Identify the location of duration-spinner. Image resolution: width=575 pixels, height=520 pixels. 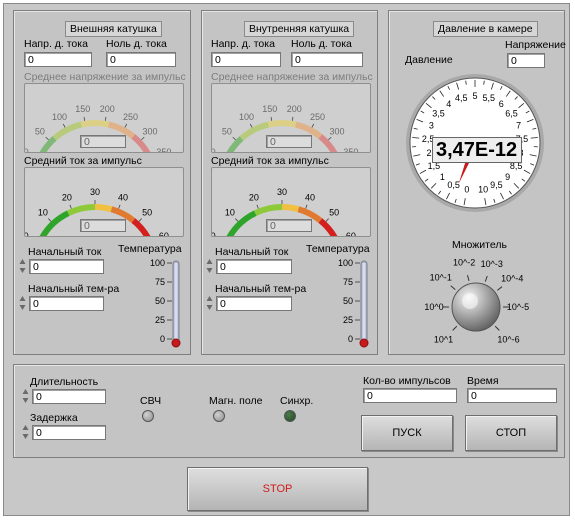
(25, 396).